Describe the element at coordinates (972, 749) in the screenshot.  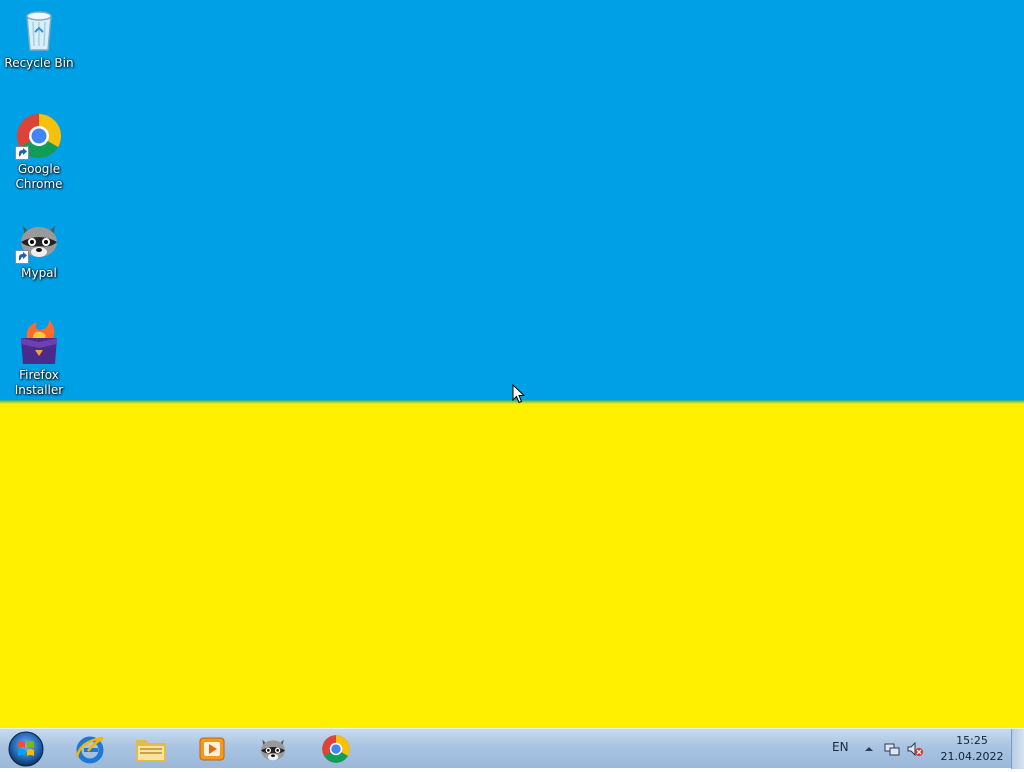
I see `taskbar-clock: 15:25 21.04.2022` at that location.